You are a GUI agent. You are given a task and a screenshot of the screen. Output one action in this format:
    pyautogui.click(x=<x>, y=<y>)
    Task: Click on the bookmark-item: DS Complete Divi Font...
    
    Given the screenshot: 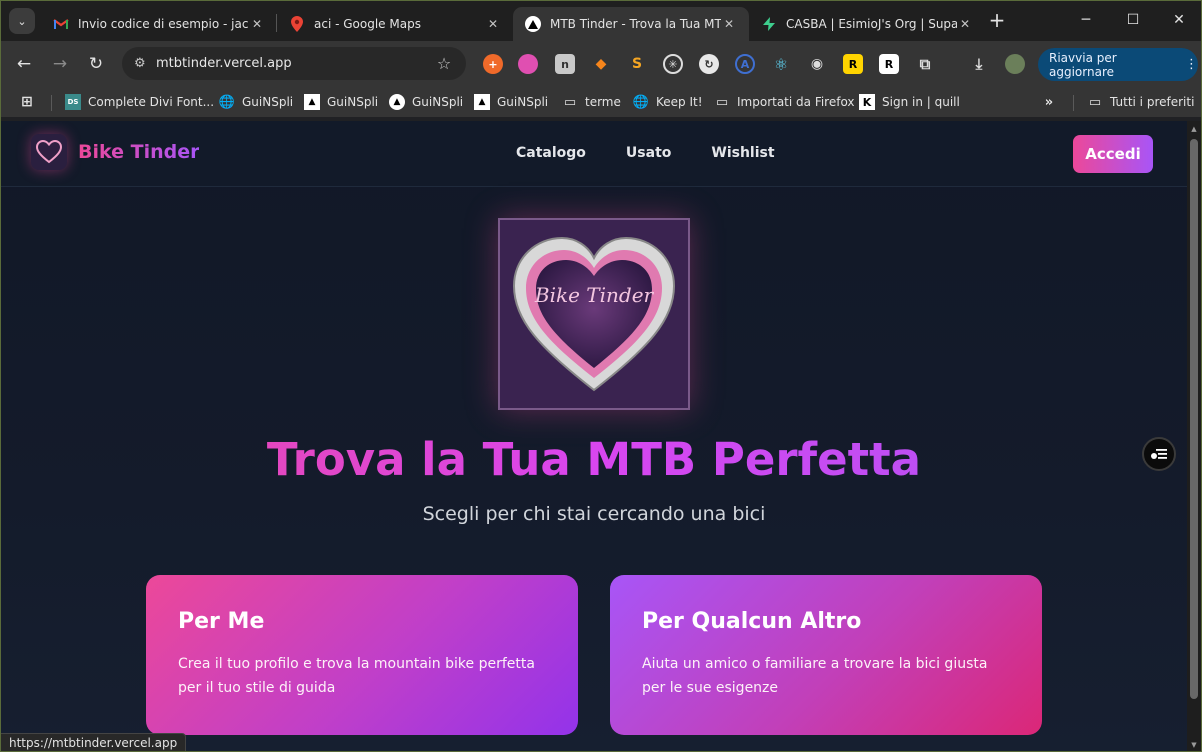 What is the action you would take?
    pyautogui.click(x=139, y=102)
    